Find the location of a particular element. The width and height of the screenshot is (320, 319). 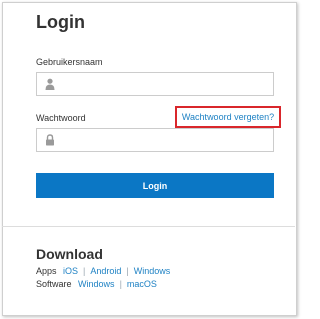

user-icon is located at coordinates (50, 84).